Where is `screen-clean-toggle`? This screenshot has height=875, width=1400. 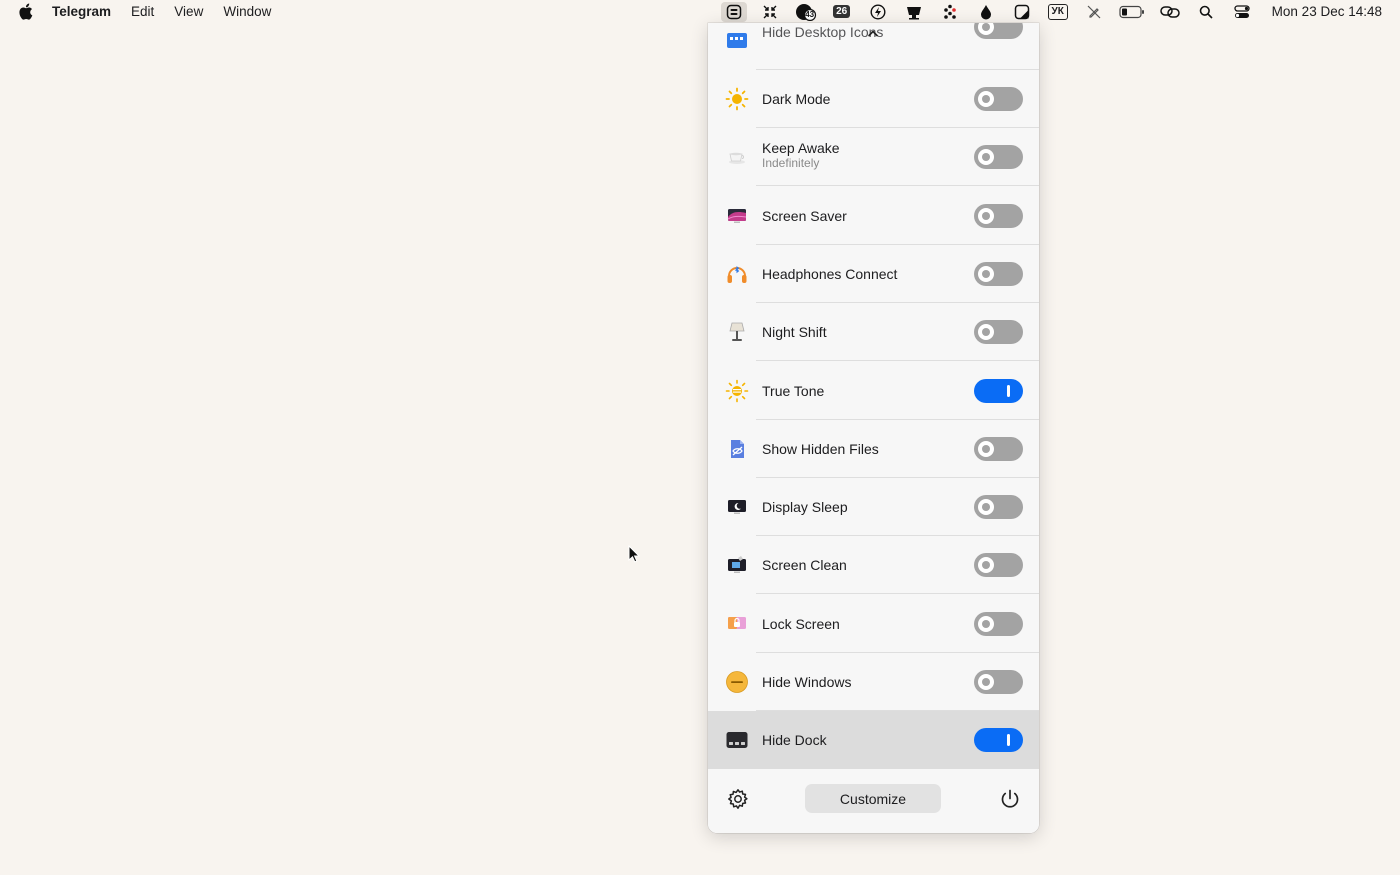
screen-clean-toggle is located at coordinates (998, 565).